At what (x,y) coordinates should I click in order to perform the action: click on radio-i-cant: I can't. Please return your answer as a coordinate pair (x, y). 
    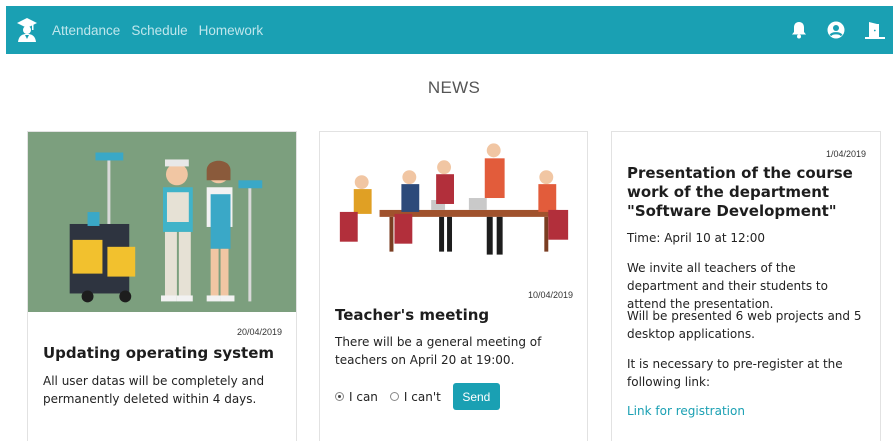
    Looking at the image, I should click on (415, 396).